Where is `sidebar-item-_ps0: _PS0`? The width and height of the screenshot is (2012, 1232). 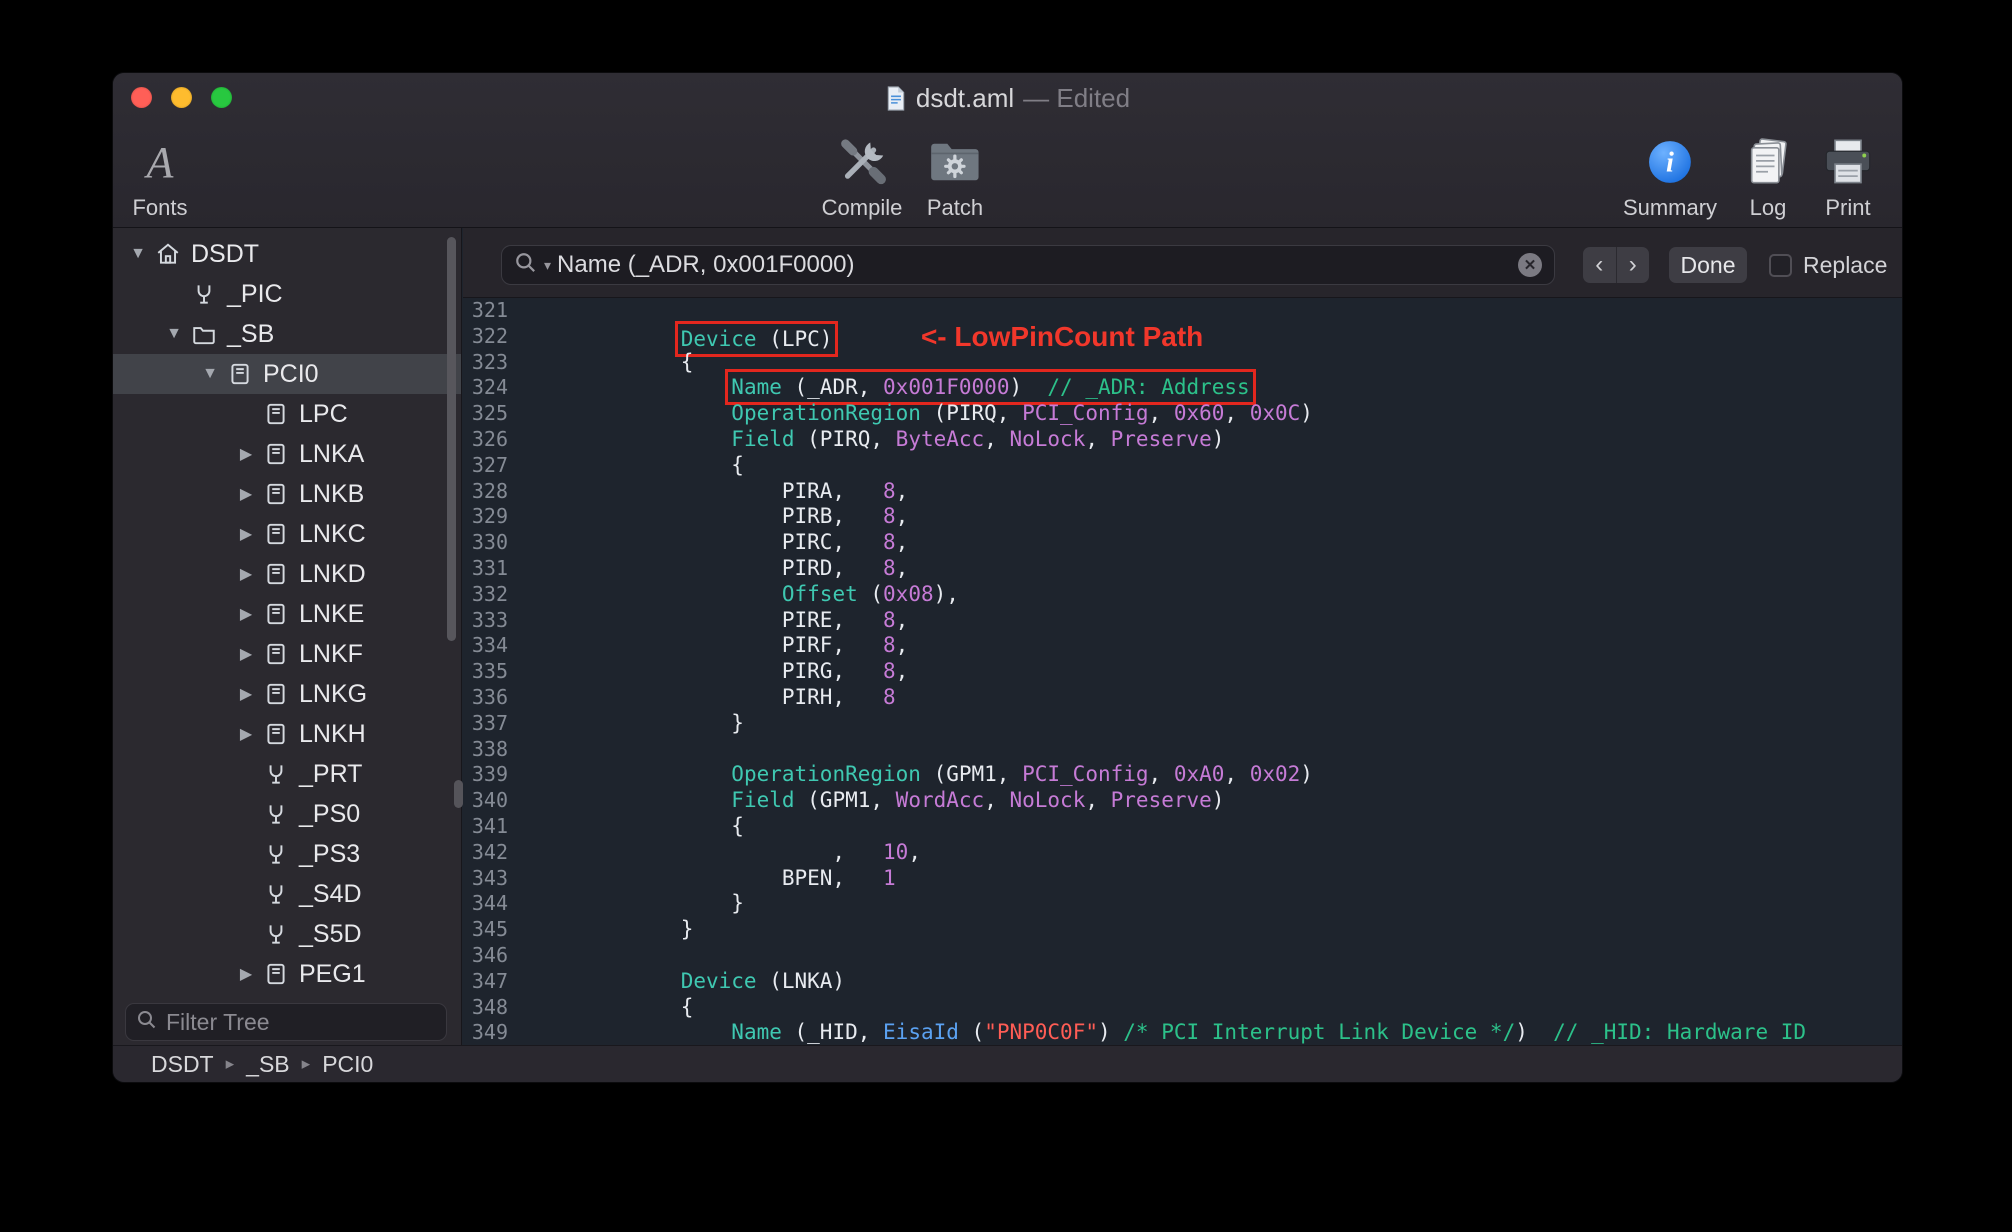
sidebar-item-_ps0: _PS0 is located at coordinates (287, 814).